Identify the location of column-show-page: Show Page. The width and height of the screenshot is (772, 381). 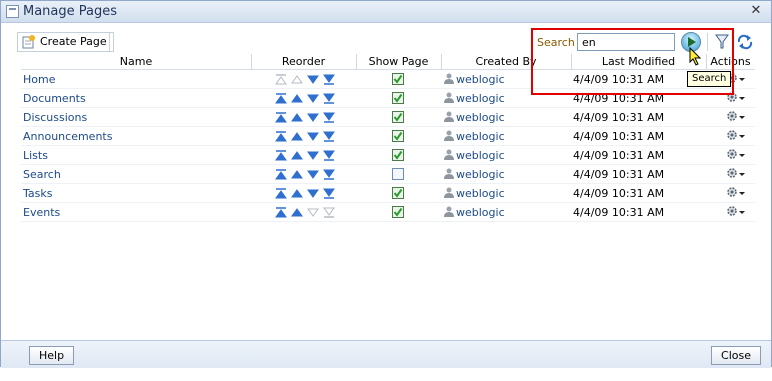
(398, 61).